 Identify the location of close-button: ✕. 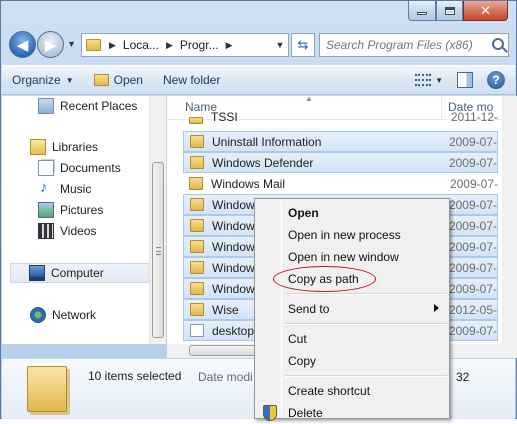
(485, 11).